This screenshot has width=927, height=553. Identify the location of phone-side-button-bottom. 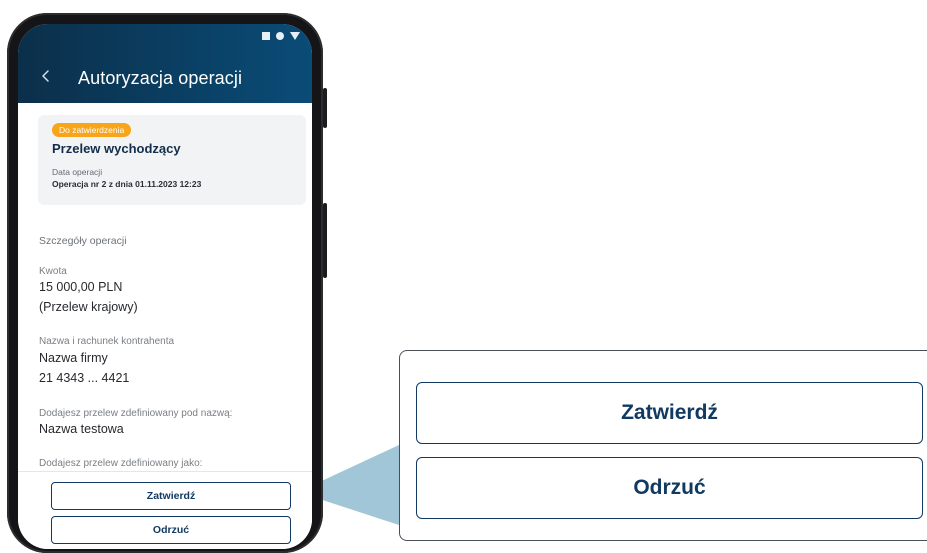
(325, 240).